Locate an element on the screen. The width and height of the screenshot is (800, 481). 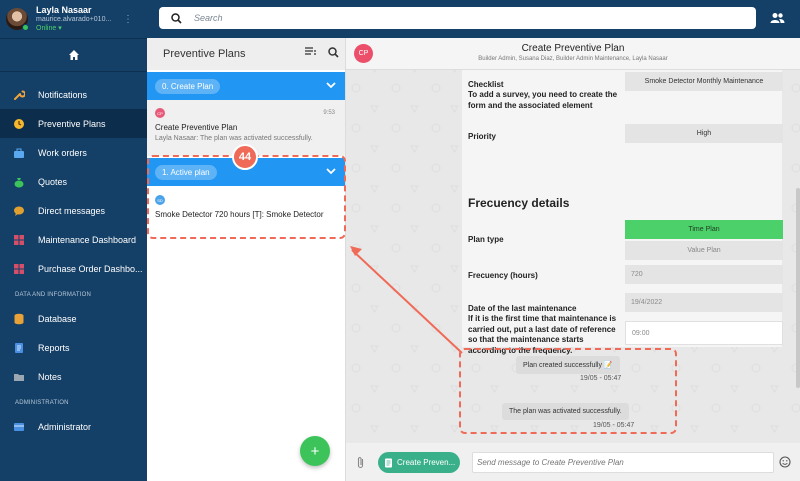
sidebar-item-database: Database is located at coordinates (73, 318).